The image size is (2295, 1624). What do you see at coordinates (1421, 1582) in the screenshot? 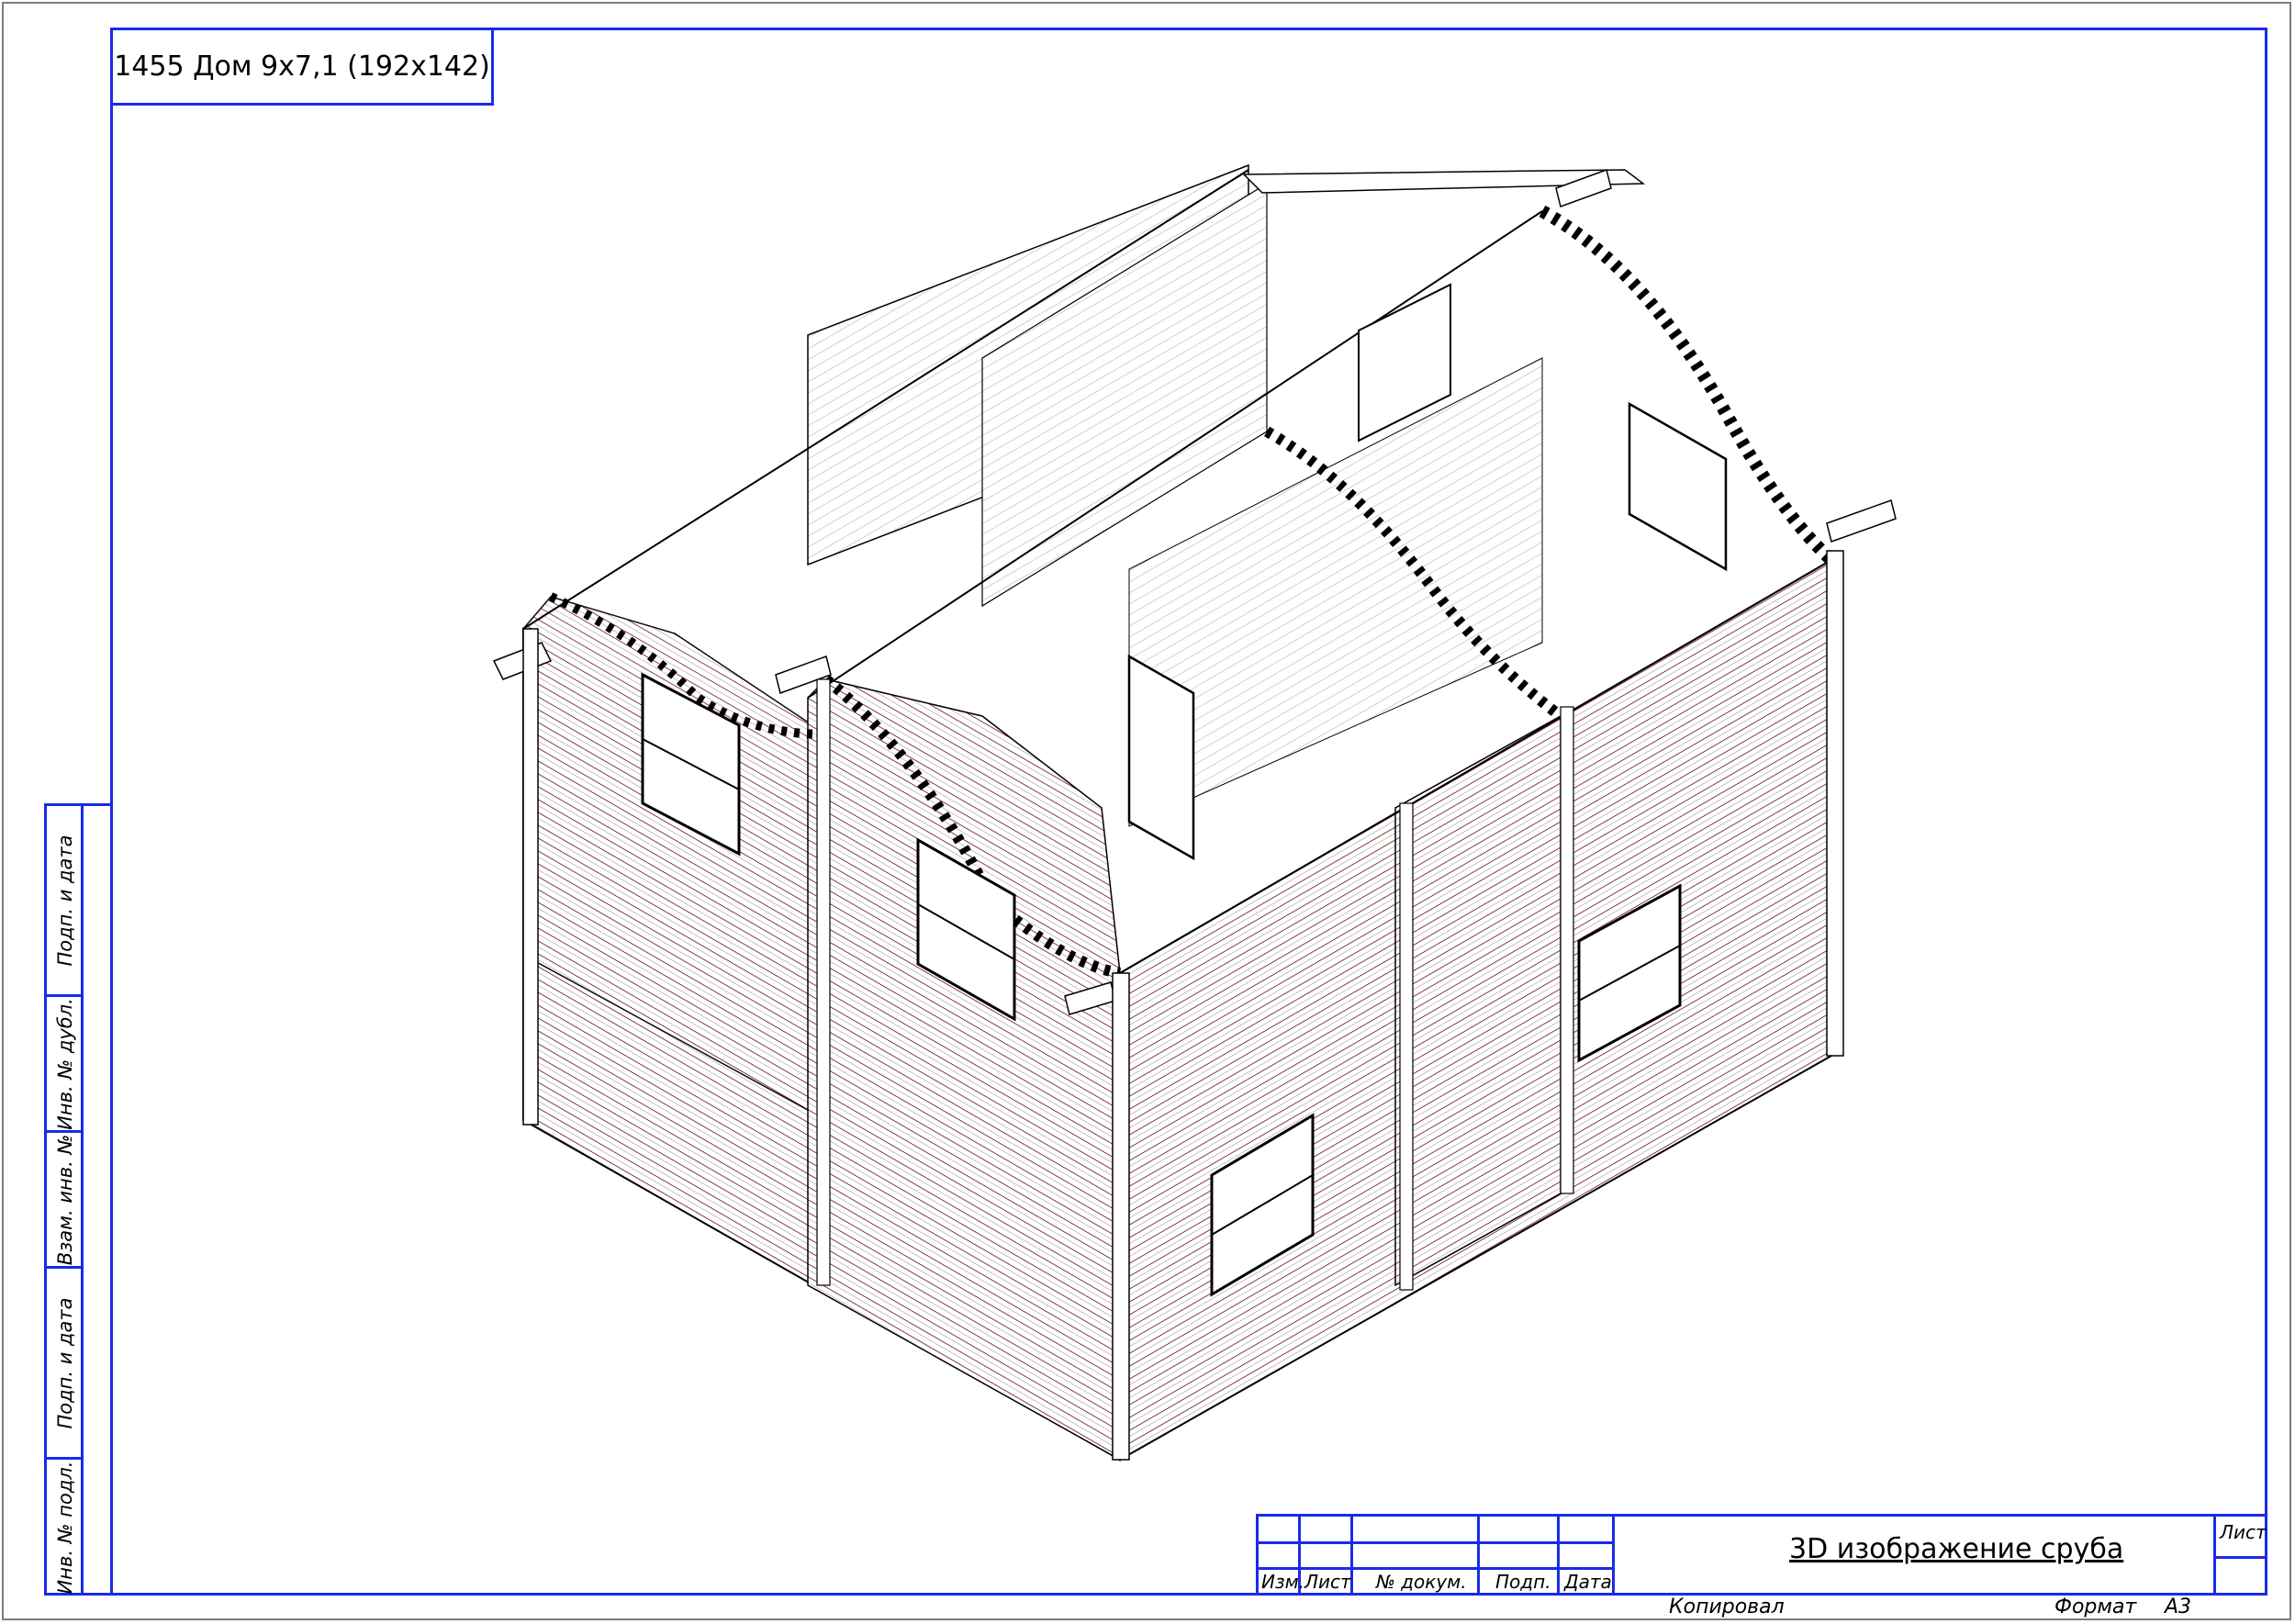
I see `stamp-col-doc: № докум.` at bounding box center [1421, 1582].